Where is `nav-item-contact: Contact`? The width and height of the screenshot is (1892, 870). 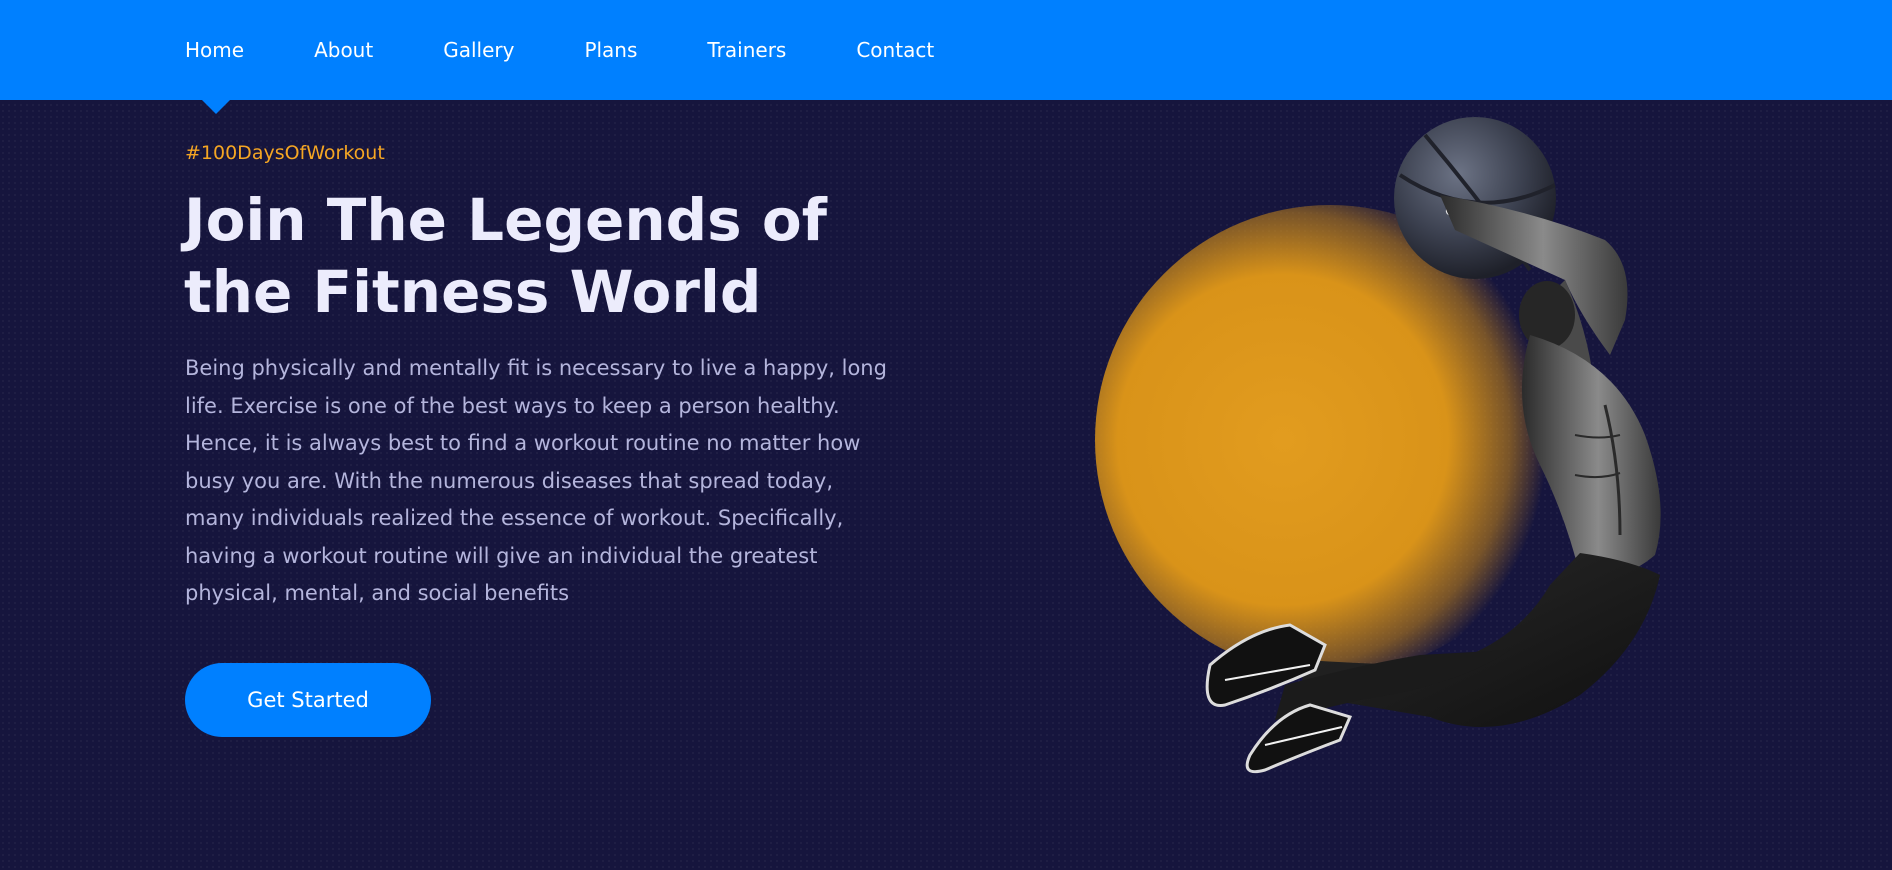 nav-item-contact: Contact is located at coordinates (895, 50).